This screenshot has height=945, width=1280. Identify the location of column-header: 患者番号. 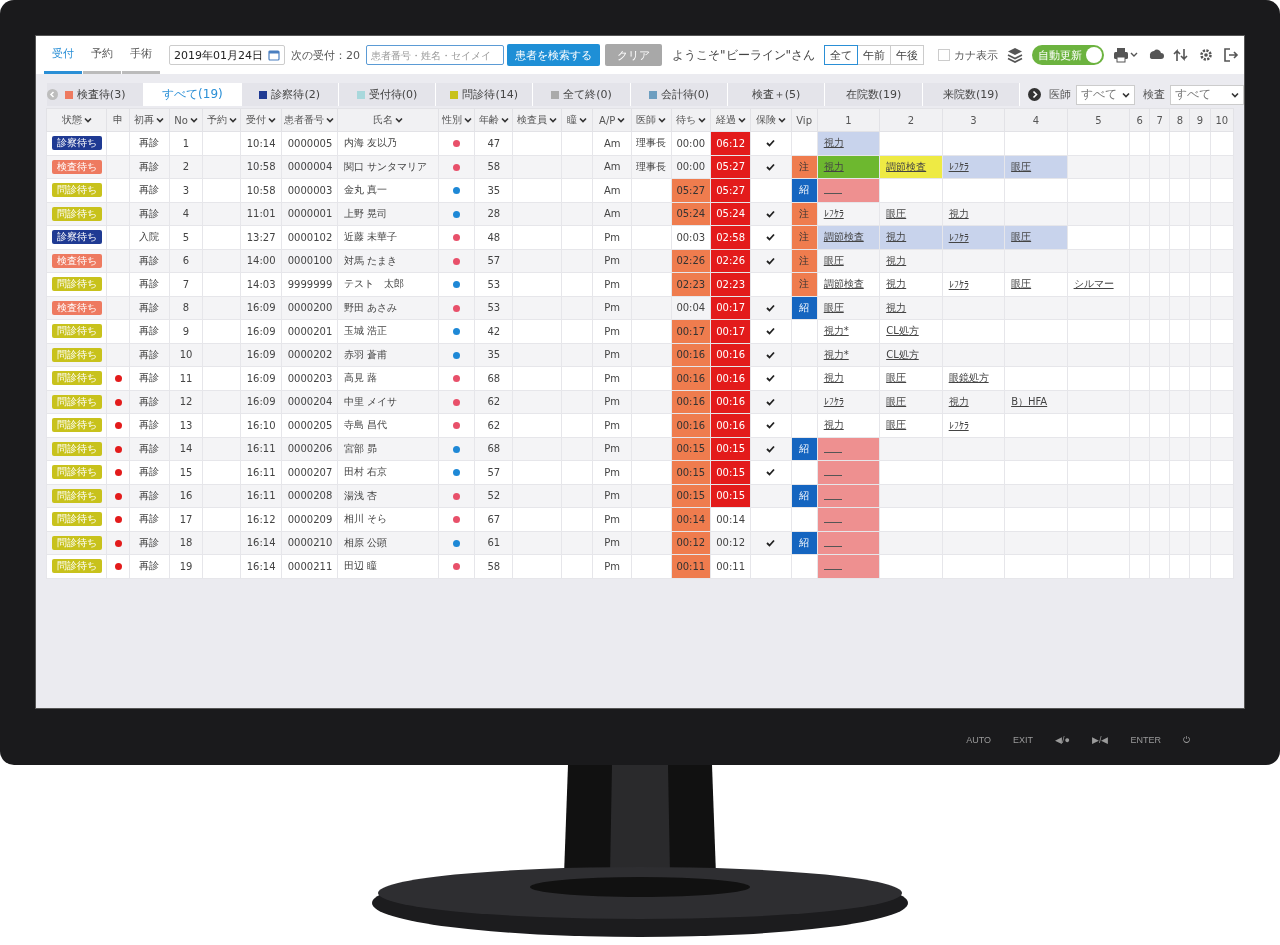
(309, 120).